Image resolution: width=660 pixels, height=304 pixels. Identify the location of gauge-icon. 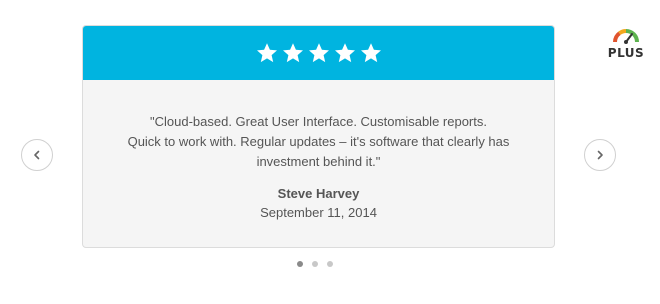
(626, 36).